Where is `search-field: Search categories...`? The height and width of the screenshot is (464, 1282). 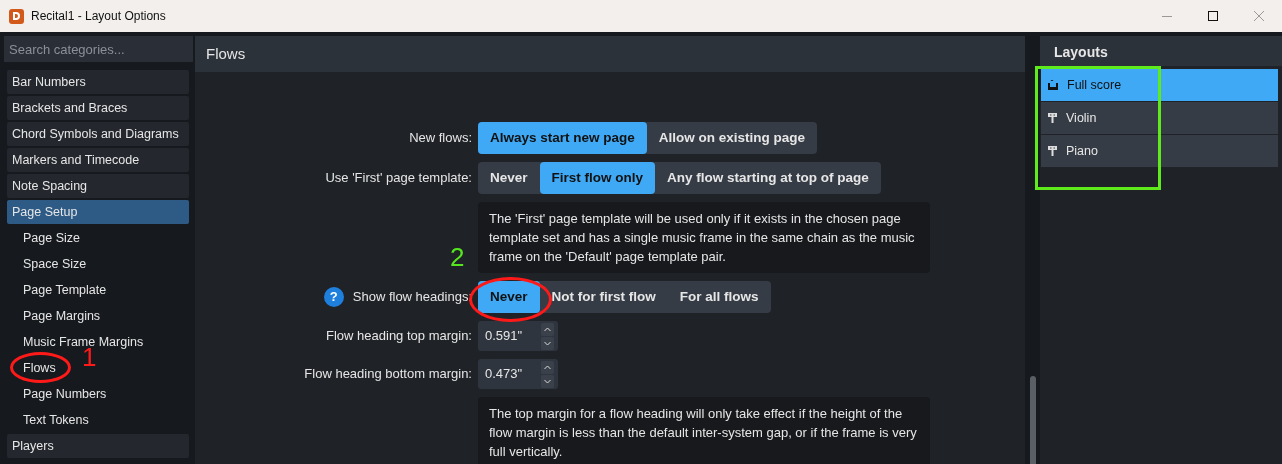 search-field: Search categories... is located at coordinates (98, 49).